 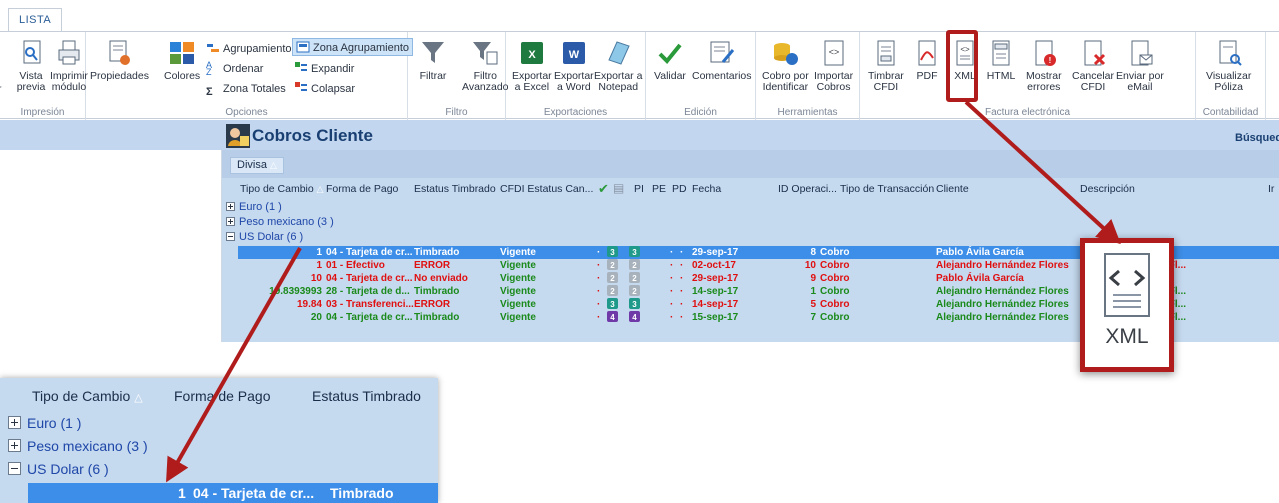 What do you see at coordinates (1257, 138) in the screenshot?
I see `search-label: Búsqueda F` at bounding box center [1257, 138].